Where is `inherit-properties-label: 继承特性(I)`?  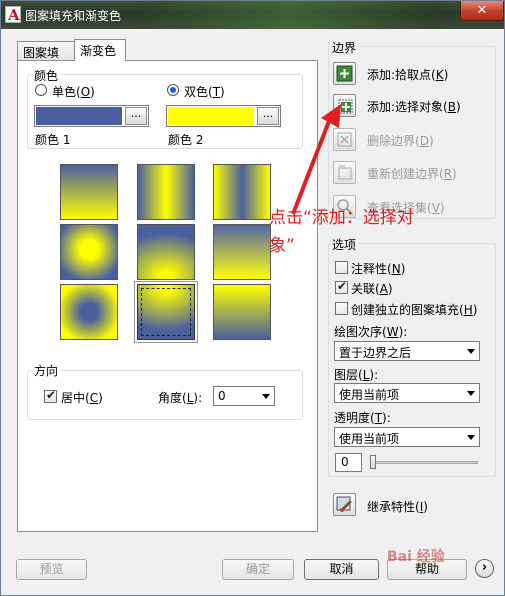
inherit-properties-label: 继承特性(I) is located at coordinates (397, 506).